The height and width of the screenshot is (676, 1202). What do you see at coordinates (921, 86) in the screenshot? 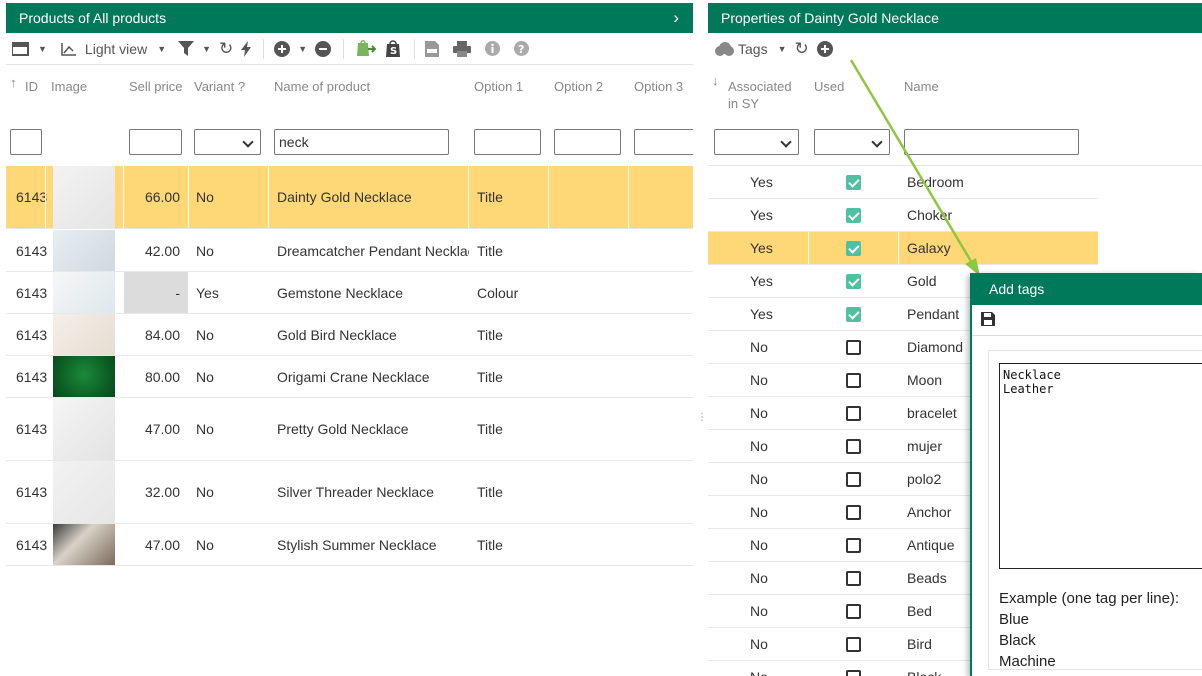
I see `column-header-tag-name: Name` at bounding box center [921, 86].